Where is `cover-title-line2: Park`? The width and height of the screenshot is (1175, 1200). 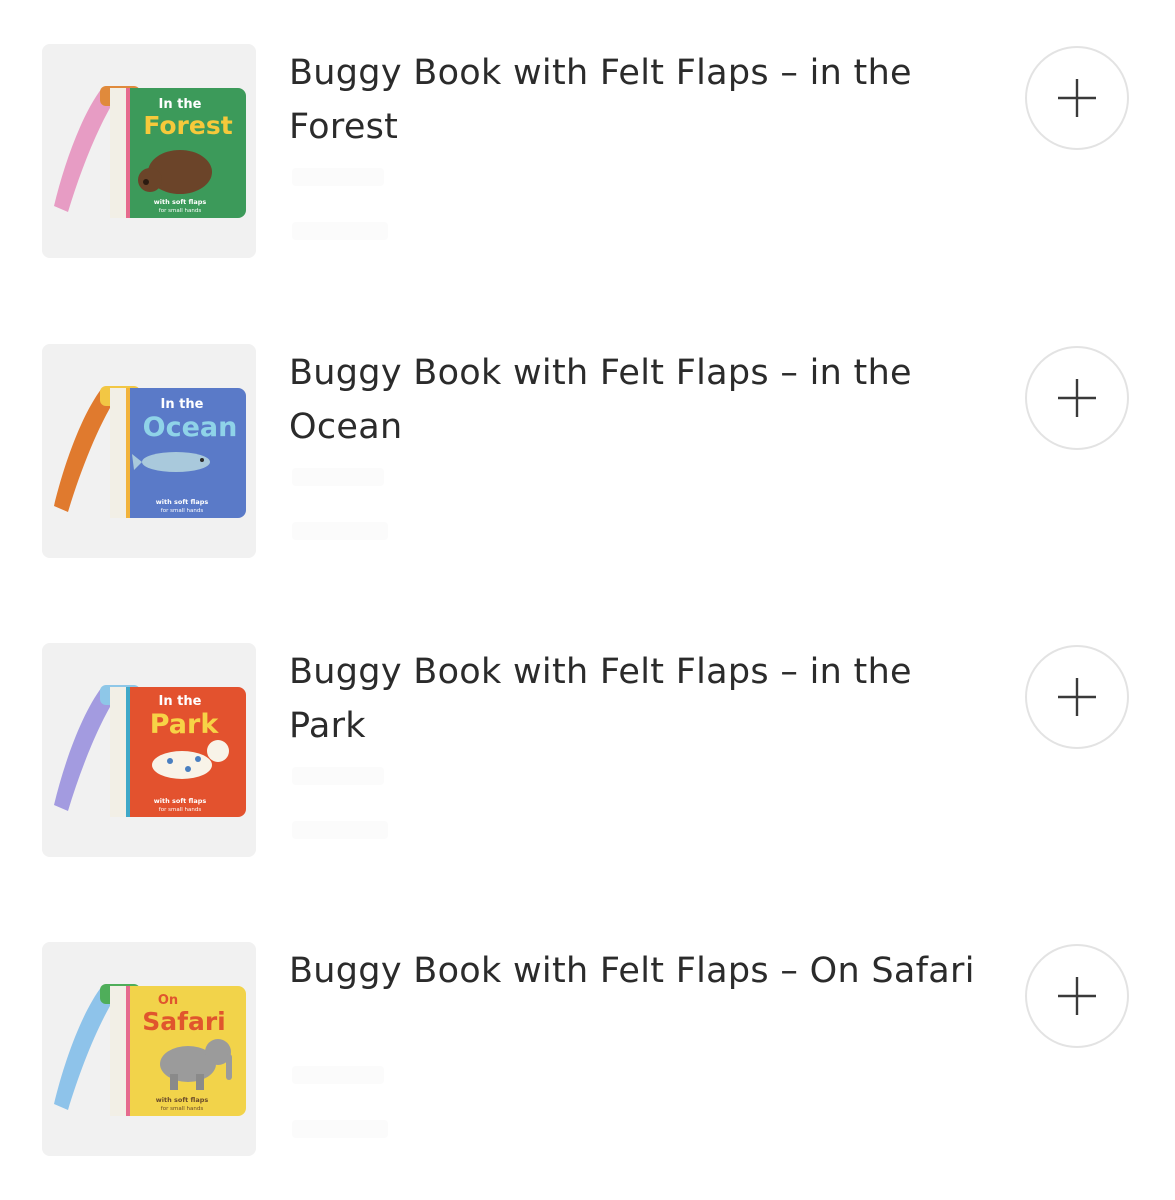
cover-title-line2: Park is located at coordinates (185, 724).